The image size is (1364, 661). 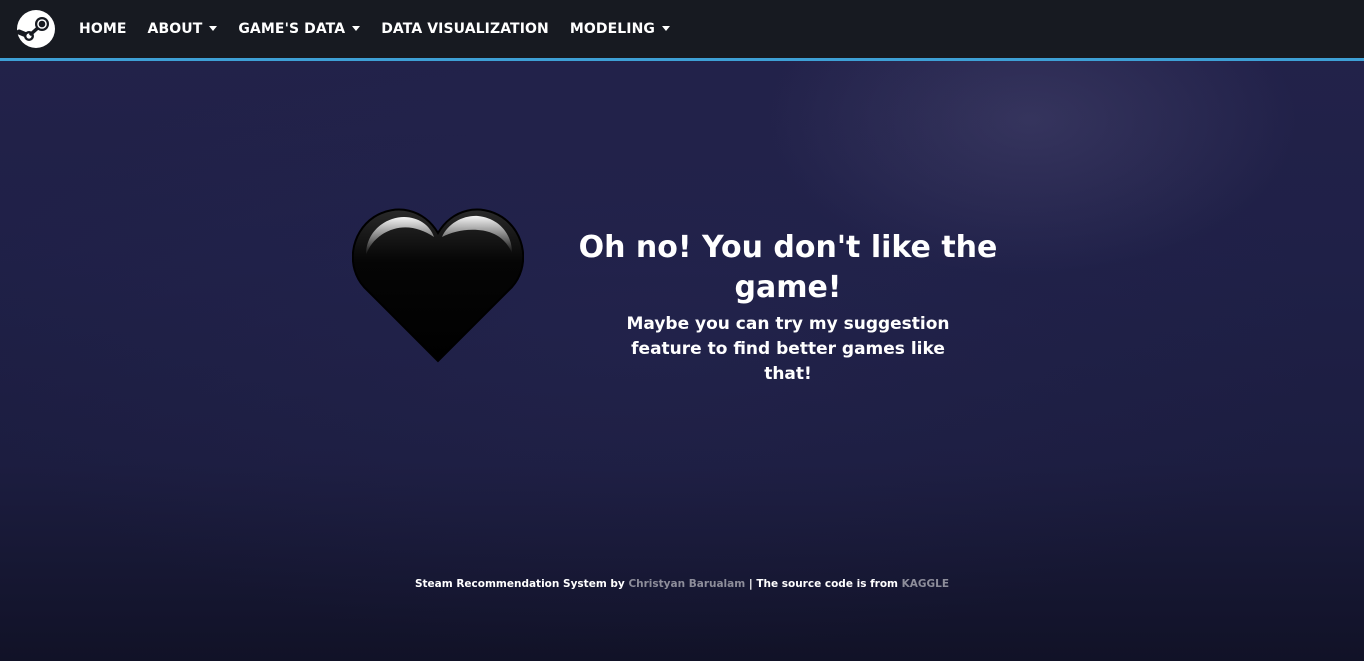 I want to click on nav-modeling-label: MODELING, so click(x=612, y=29).